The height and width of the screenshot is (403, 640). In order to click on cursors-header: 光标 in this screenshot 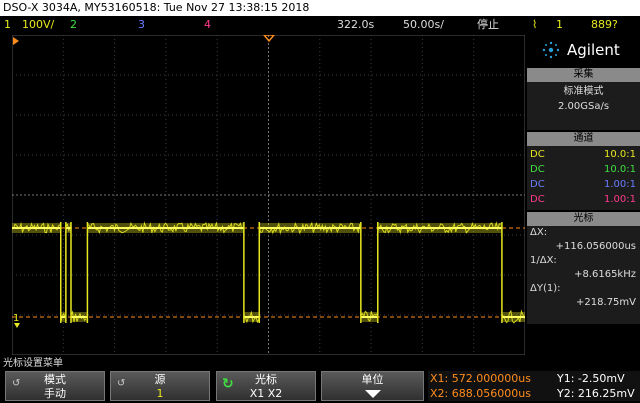, I will do `click(583, 219)`.